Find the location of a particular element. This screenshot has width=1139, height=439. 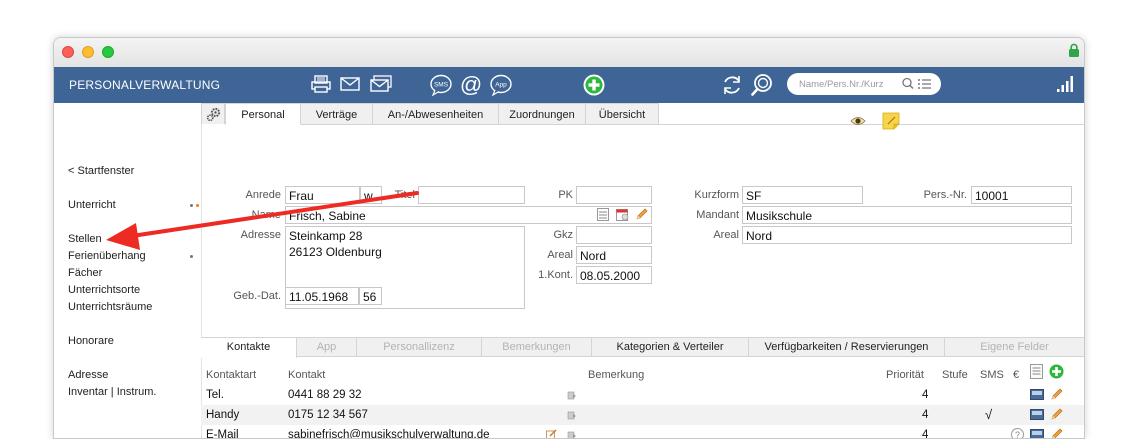

sidebar-item-ferienueberhang: Ferienüberhang is located at coordinates (107, 256).